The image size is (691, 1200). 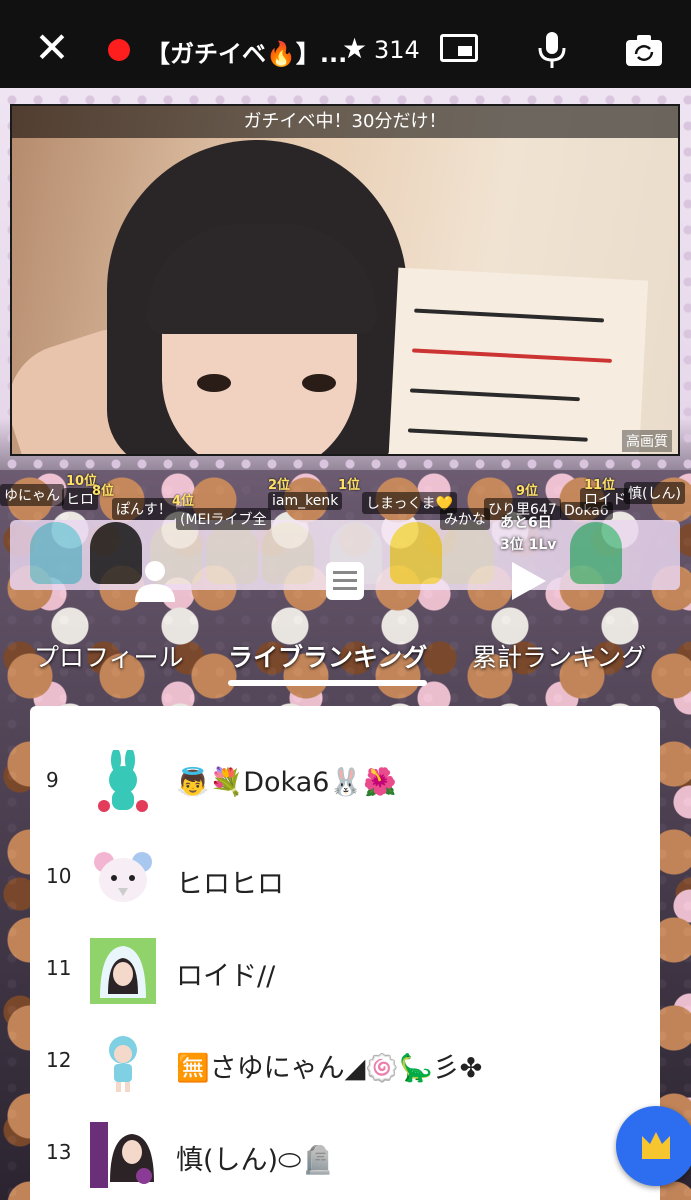 I want to click on camera-switch-icon, so click(x=644, y=50).